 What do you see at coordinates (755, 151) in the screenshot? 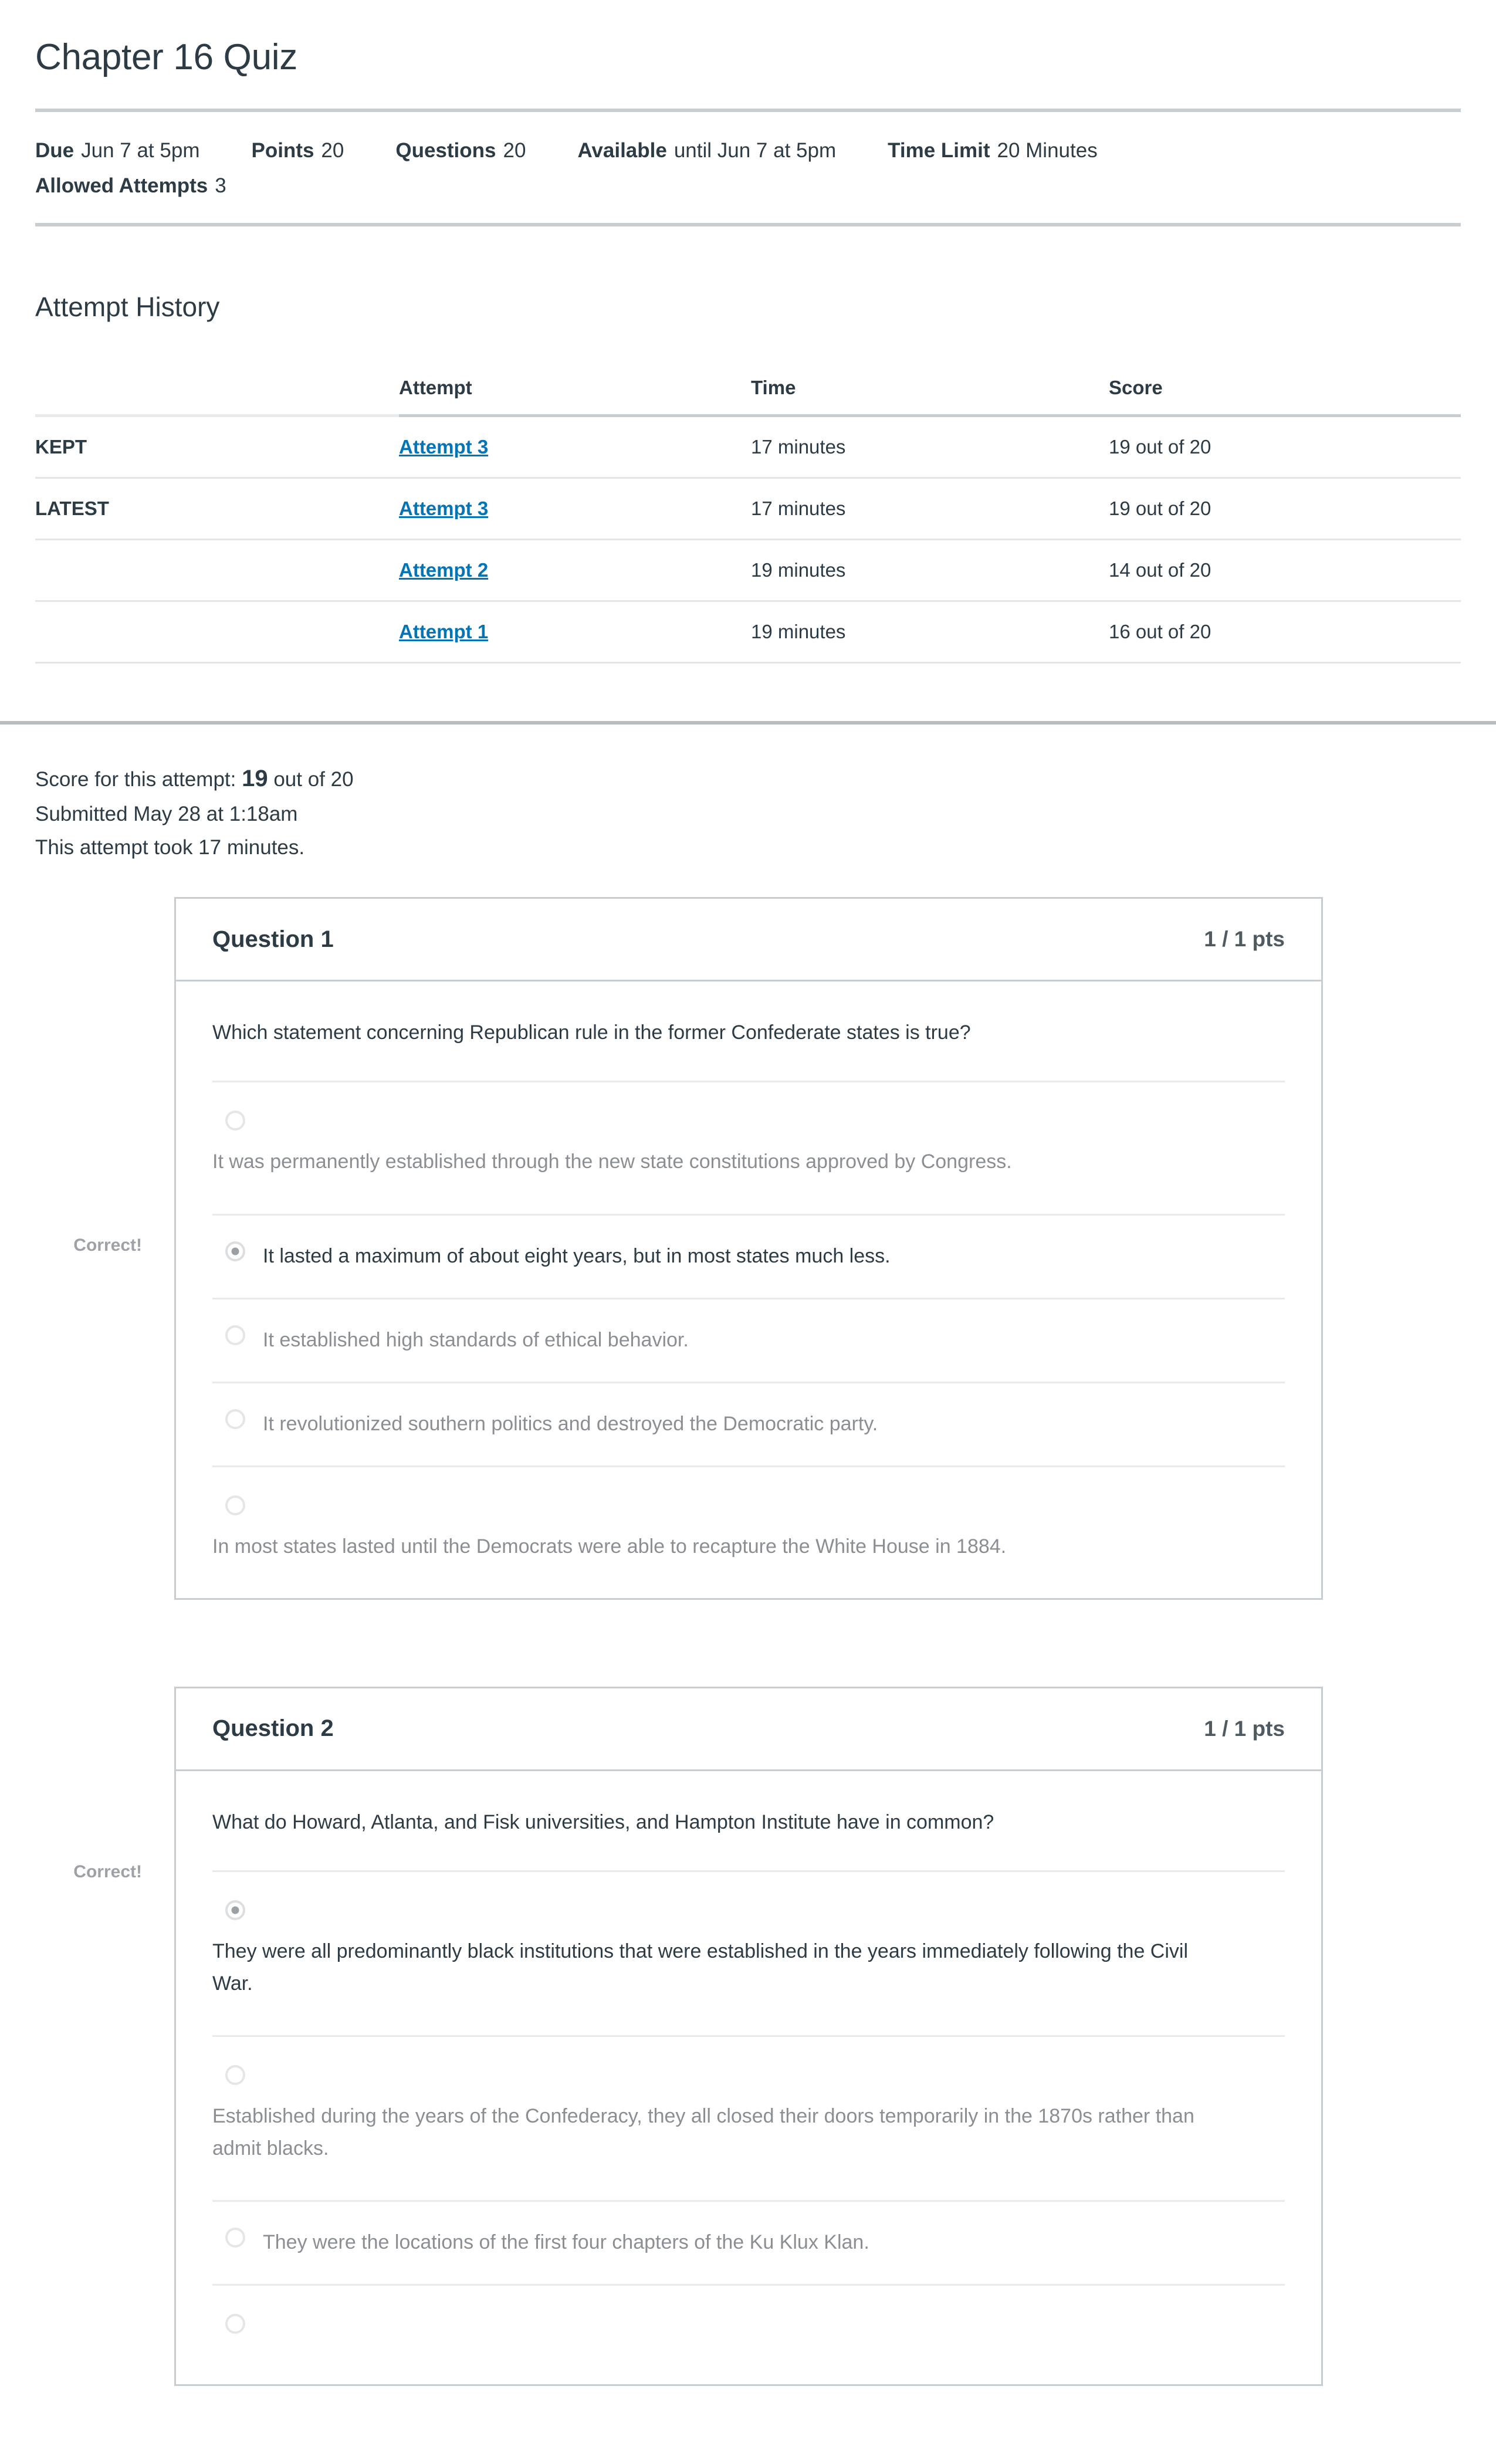
I see `meta-available-value: until Jun 7 at 5pm` at bounding box center [755, 151].